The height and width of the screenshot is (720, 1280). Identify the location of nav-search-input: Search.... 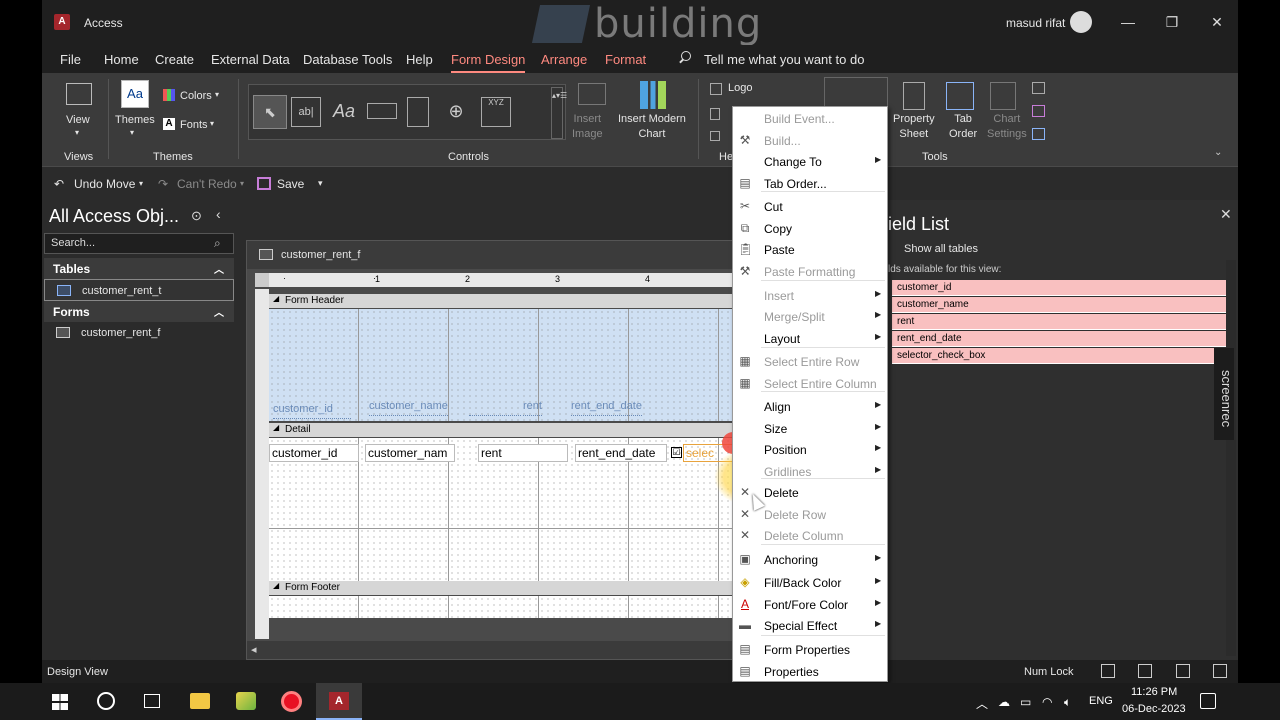
(139, 243).